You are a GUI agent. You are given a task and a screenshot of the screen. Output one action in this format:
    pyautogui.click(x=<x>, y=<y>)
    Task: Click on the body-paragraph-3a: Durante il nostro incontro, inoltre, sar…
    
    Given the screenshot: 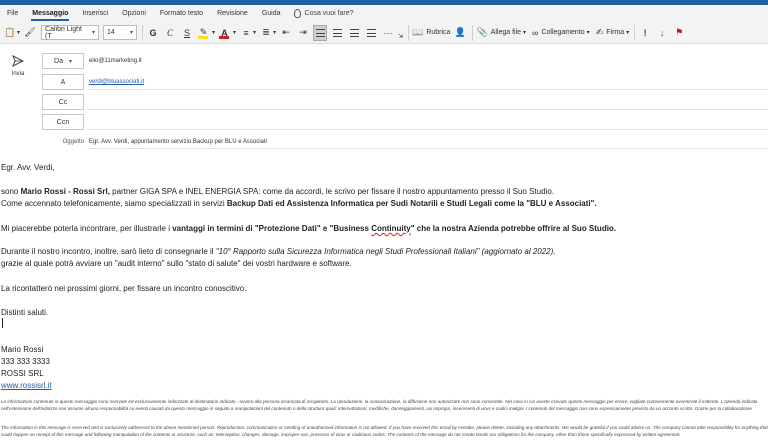 What is the action you would take?
    pyautogui.click(x=278, y=251)
    